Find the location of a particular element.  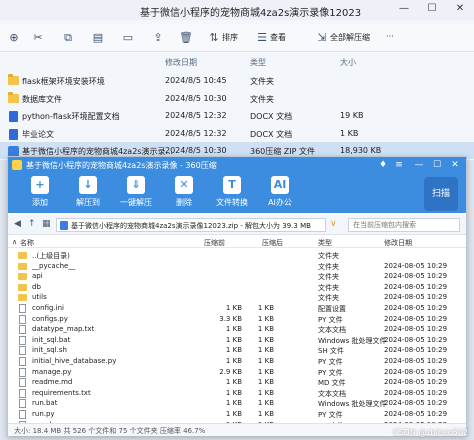

paste-icon: ▤ is located at coordinates (98, 38).